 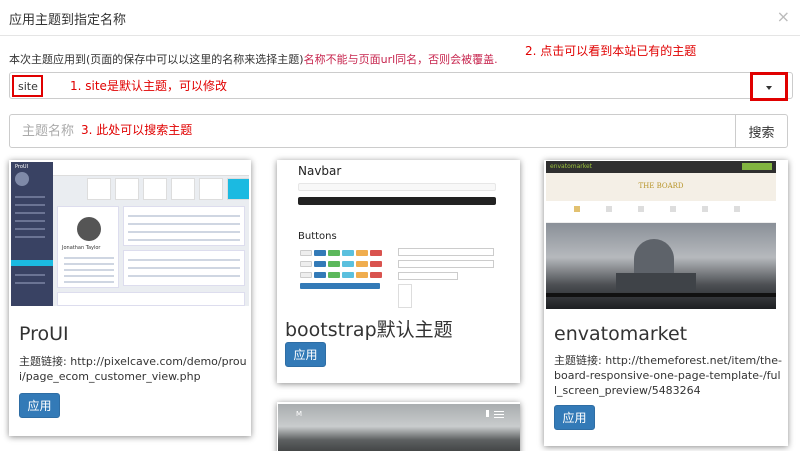 I want to click on theme-card-4: M, so click(x=398, y=426).